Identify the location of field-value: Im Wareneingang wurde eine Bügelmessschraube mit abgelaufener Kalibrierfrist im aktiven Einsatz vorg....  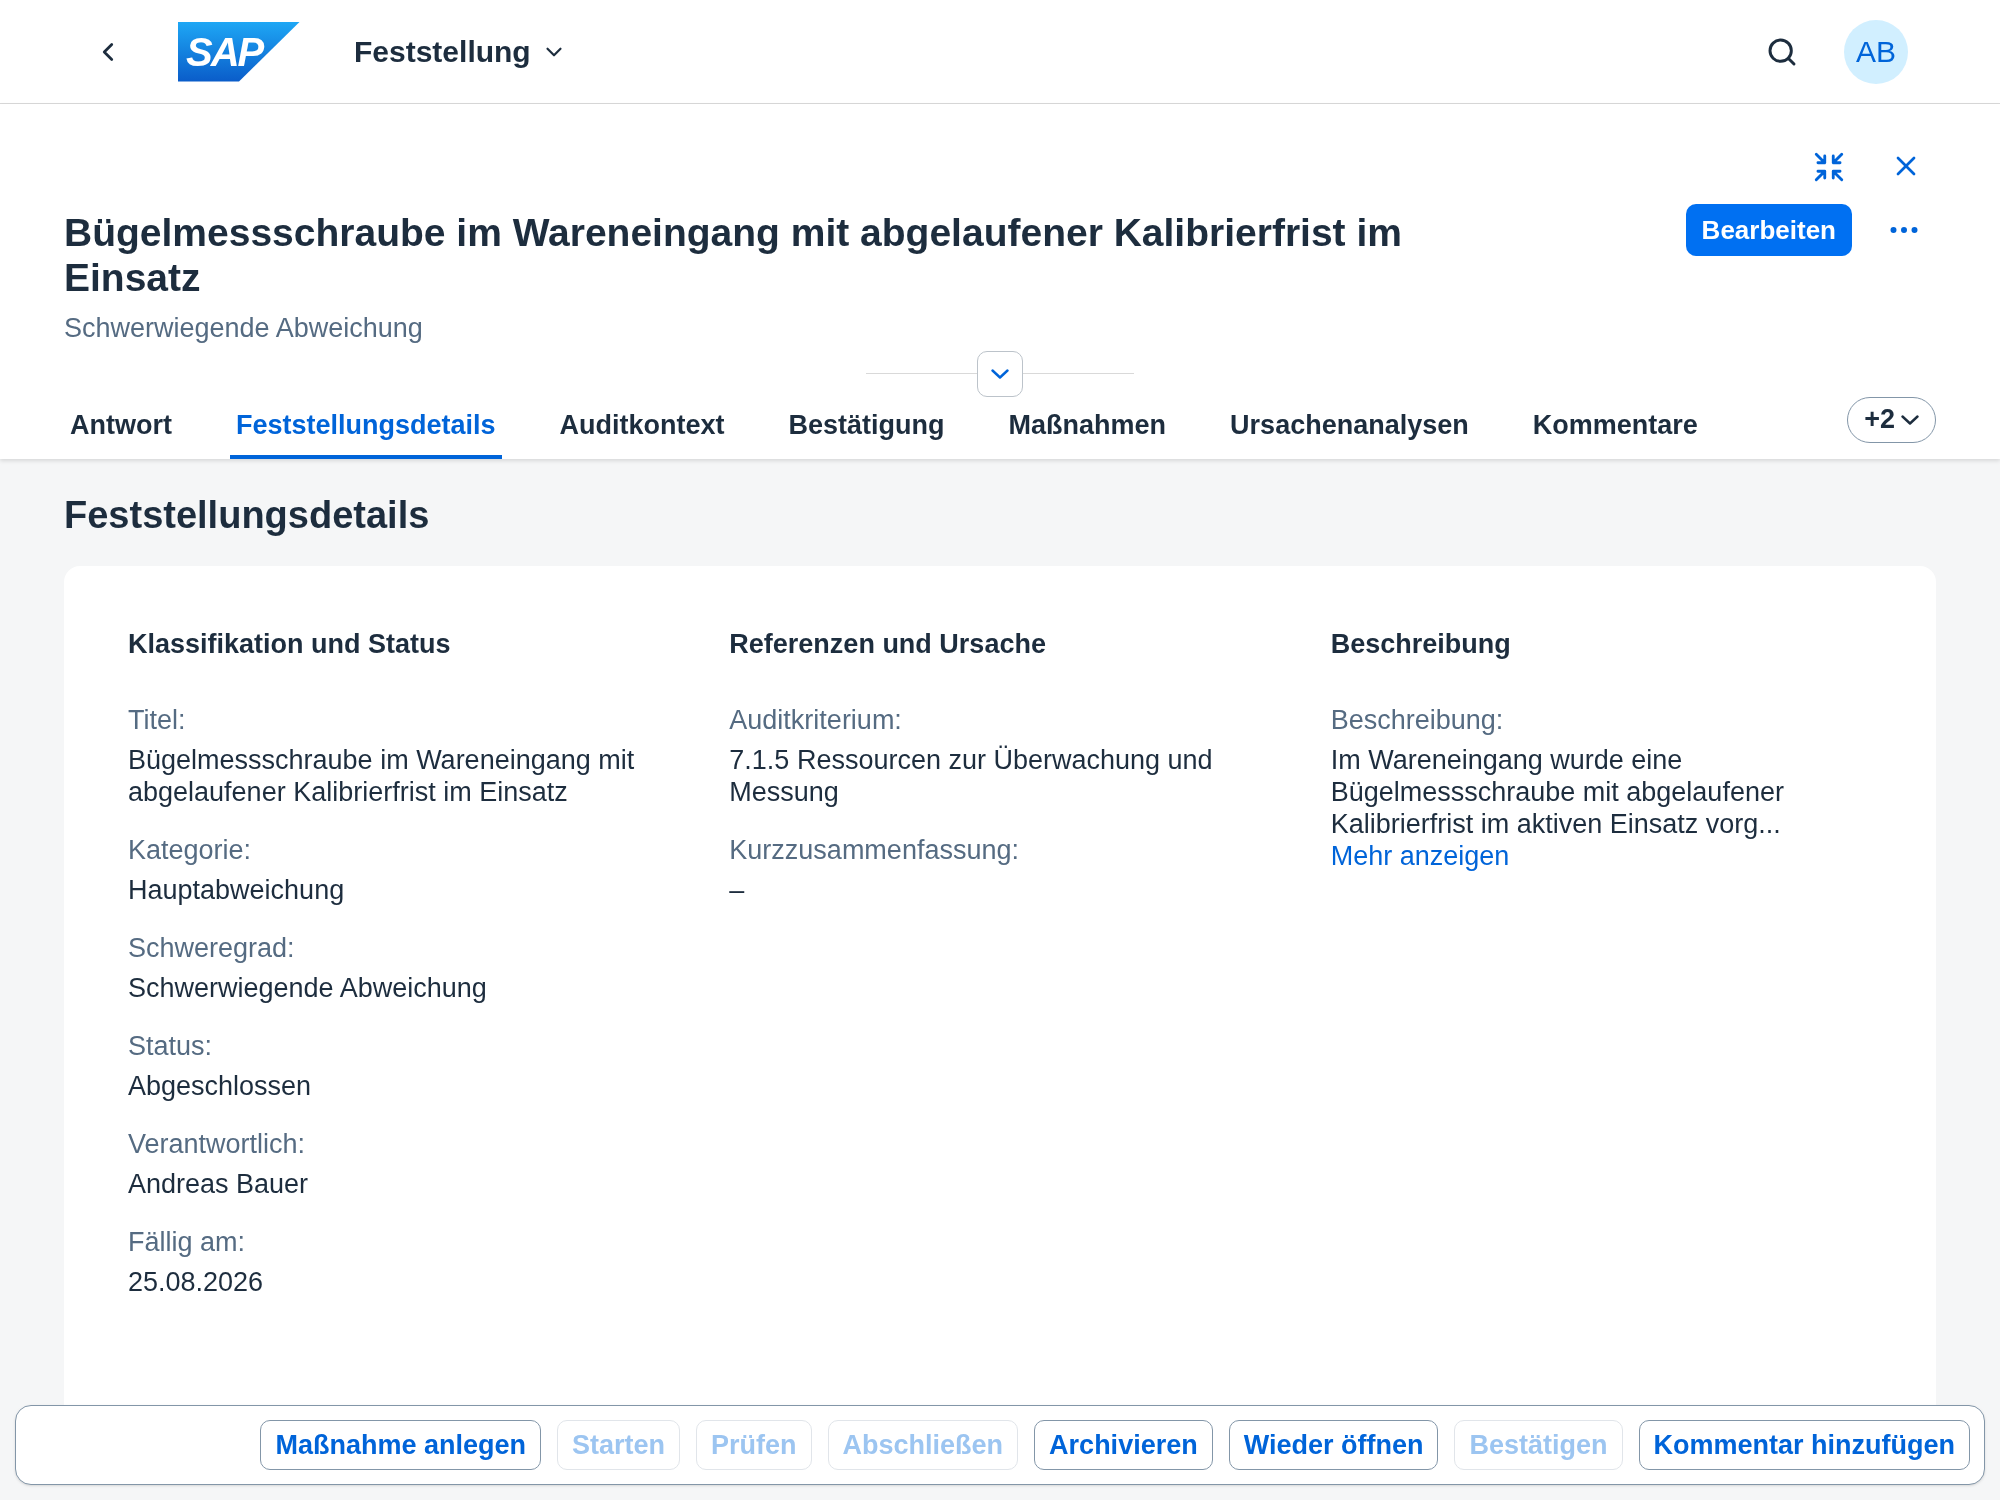
(1557, 792).